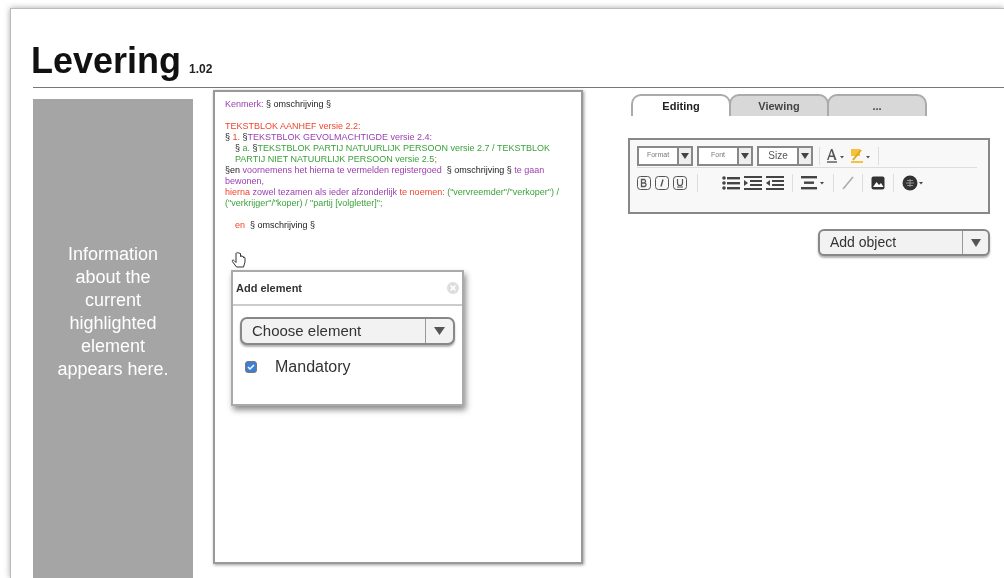 This screenshot has width=1004, height=578. I want to click on indent-icon, so click(753, 183).